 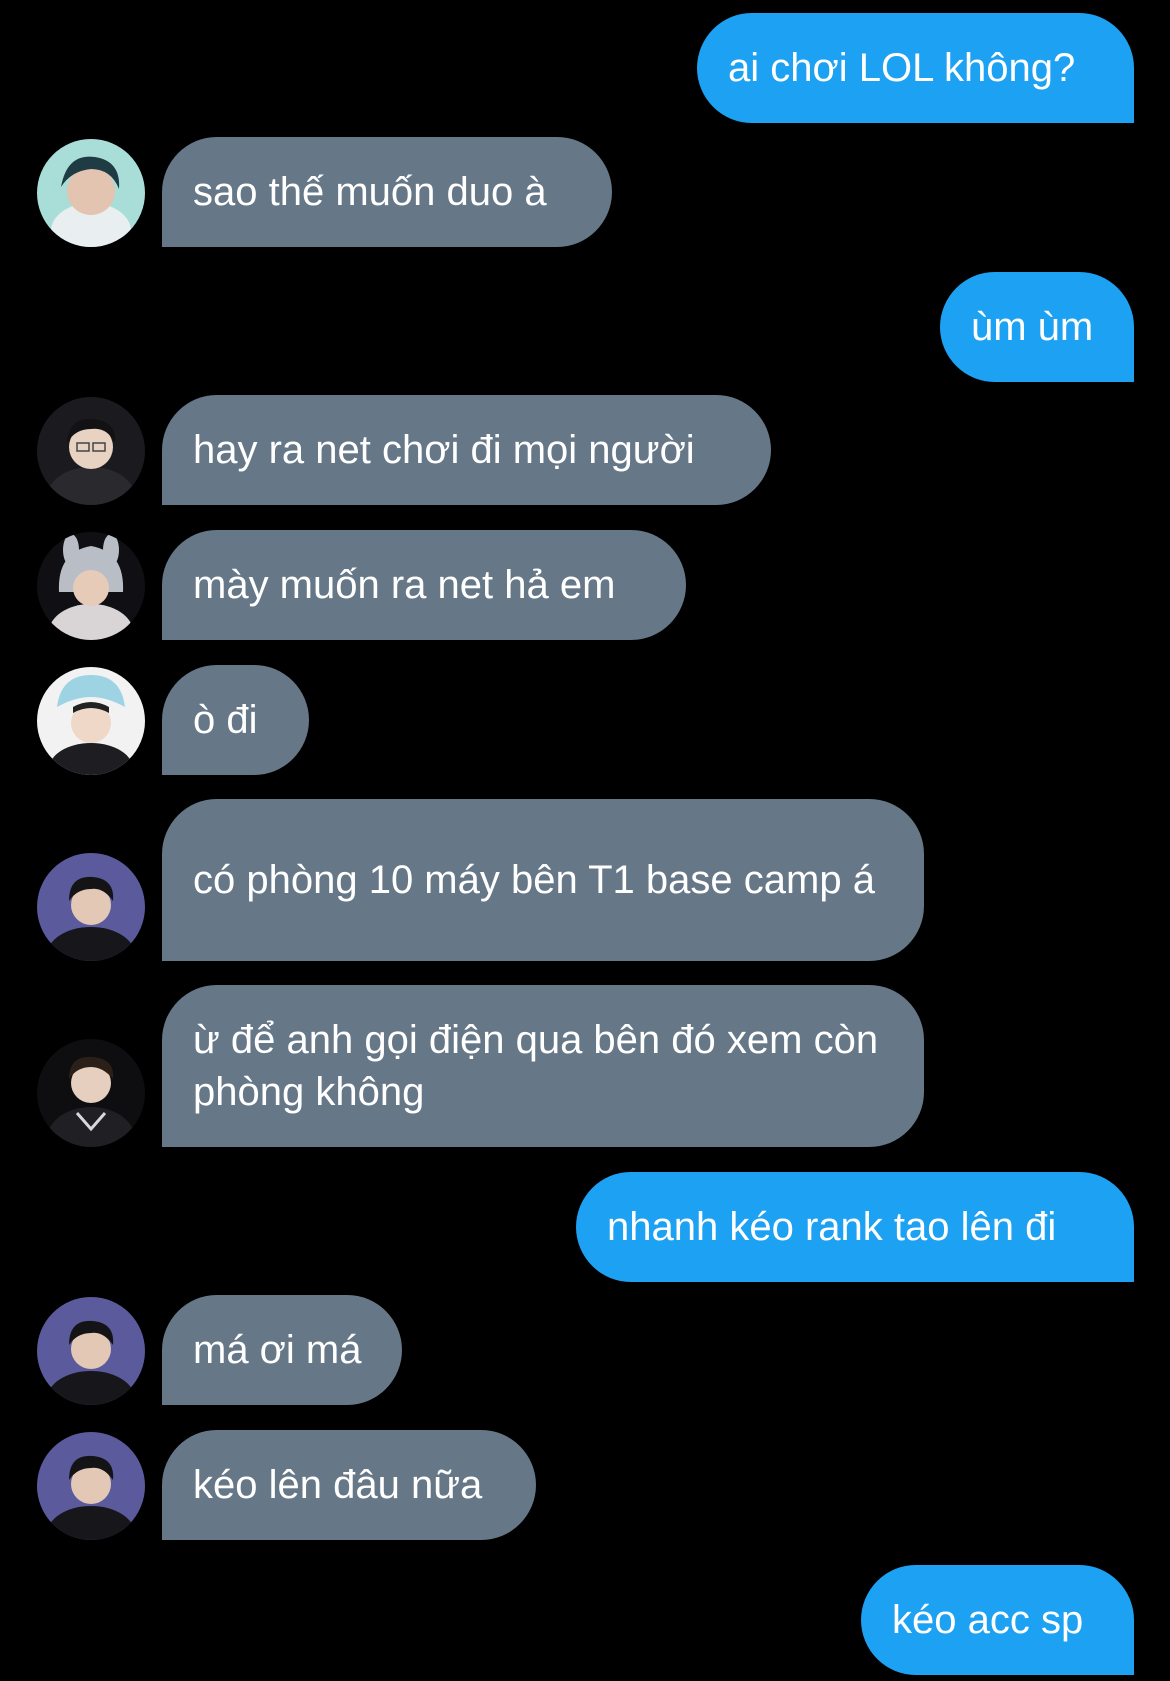 What do you see at coordinates (988, 1620) in the screenshot?
I see `message-text: kéo acc sp` at bounding box center [988, 1620].